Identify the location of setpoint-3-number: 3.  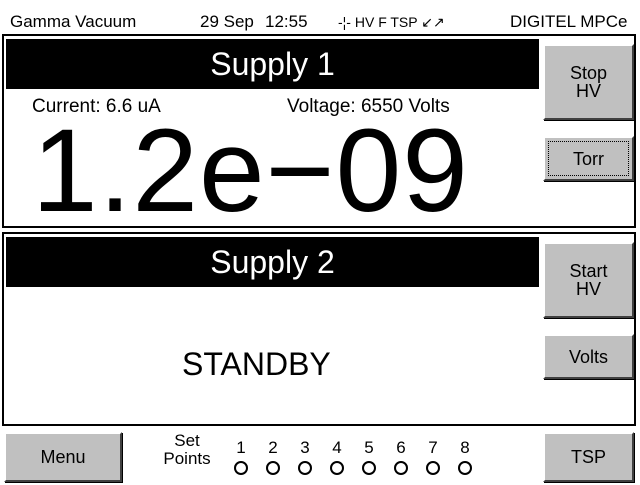
(305, 447).